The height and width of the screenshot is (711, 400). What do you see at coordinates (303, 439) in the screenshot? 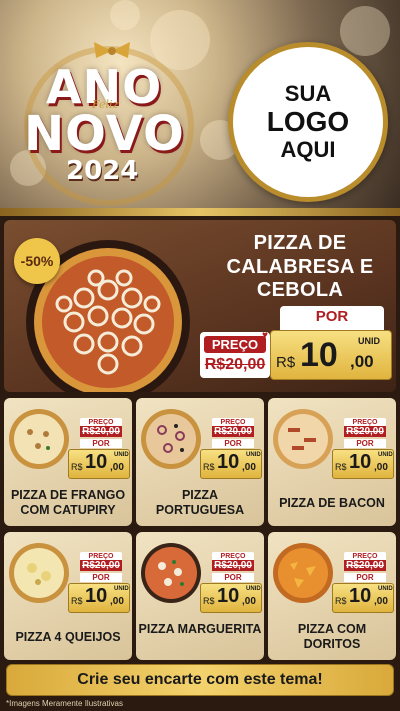
I see `bacon-pizza-image` at bounding box center [303, 439].